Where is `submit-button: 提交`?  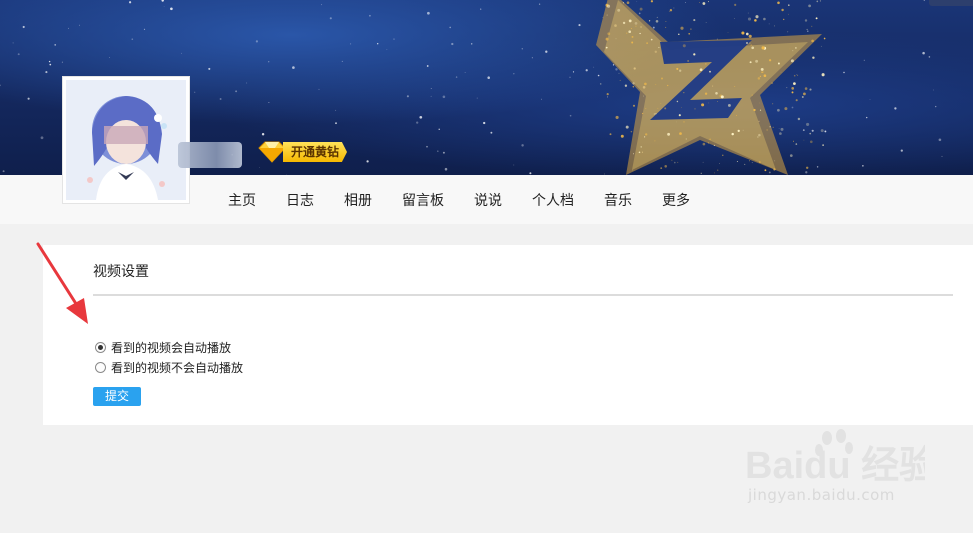
submit-button: 提交 is located at coordinates (117, 396).